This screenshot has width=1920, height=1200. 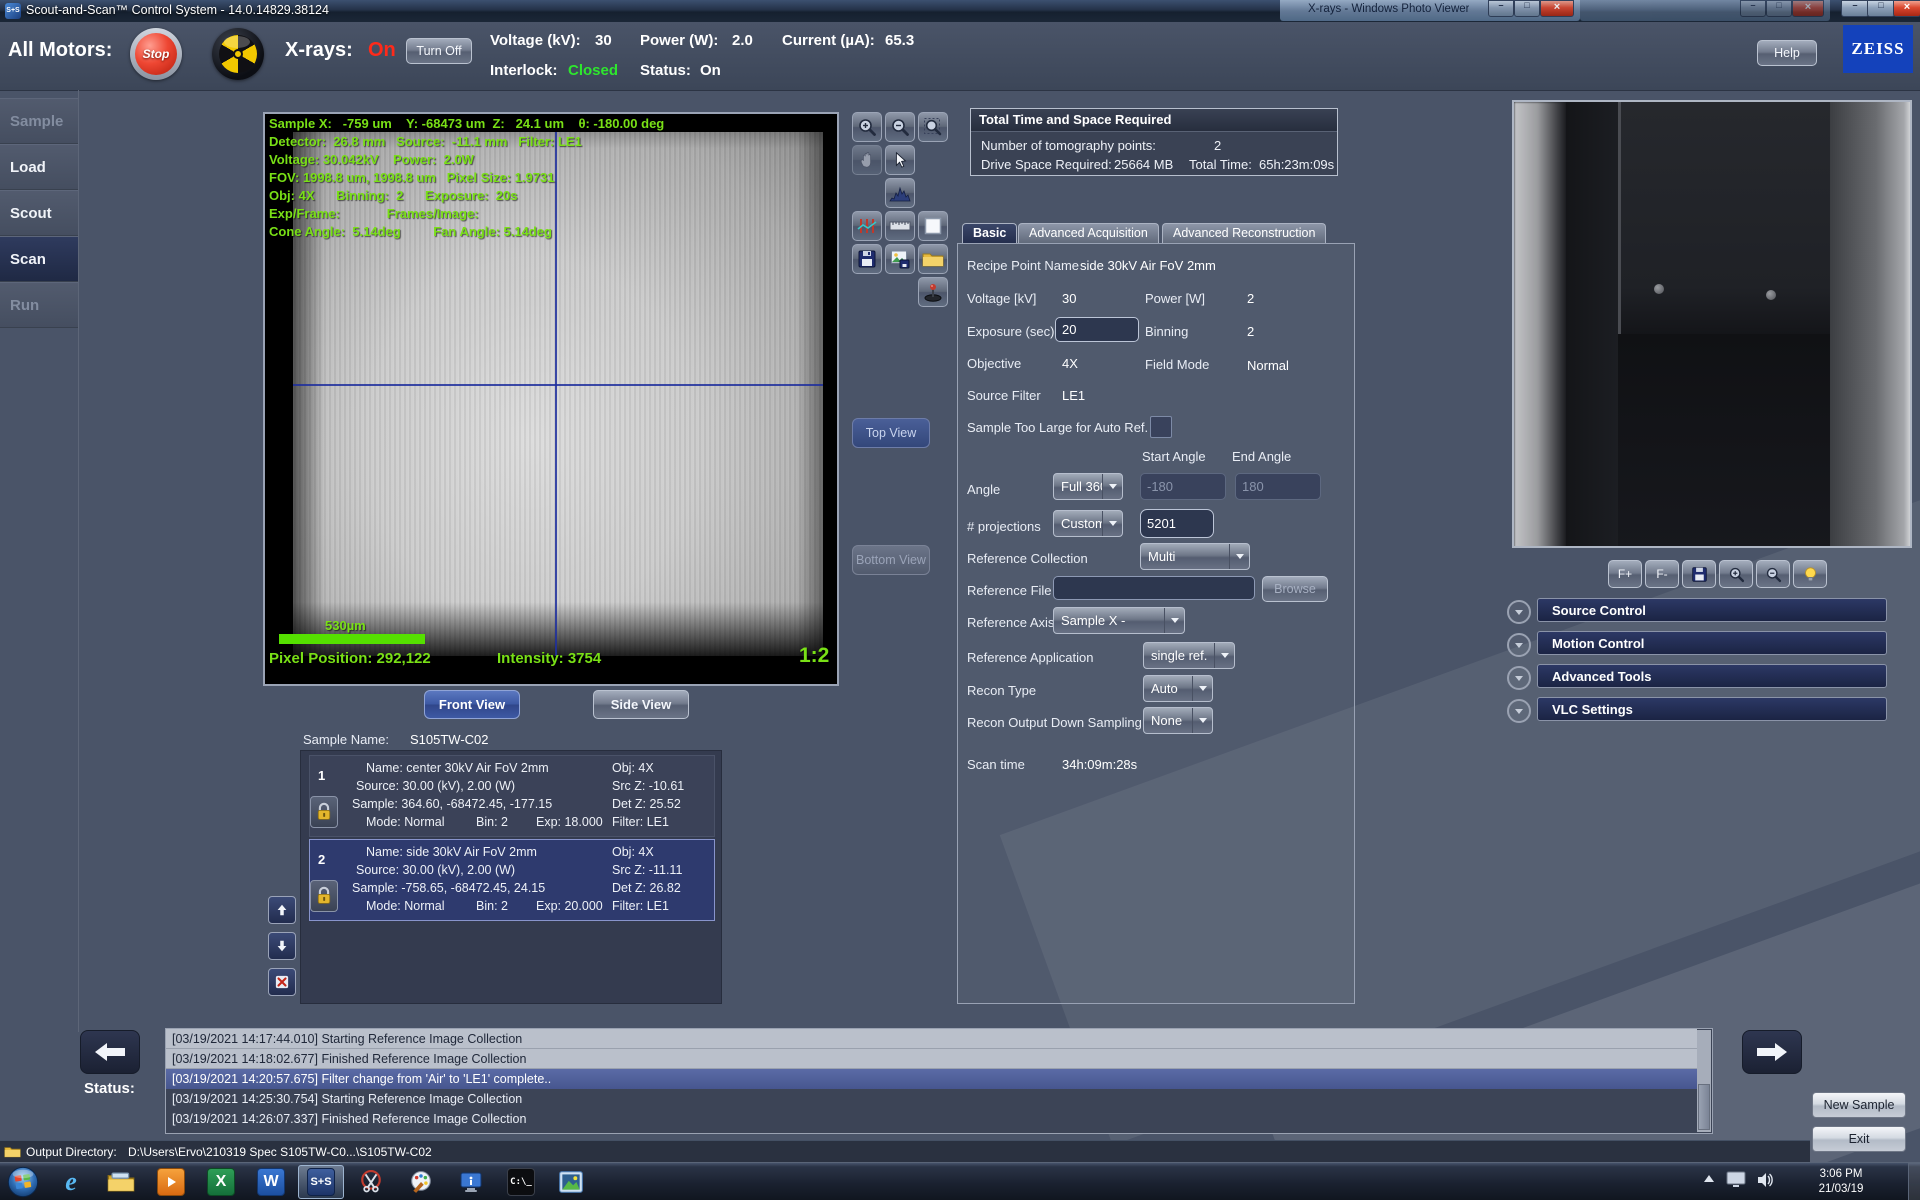 What do you see at coordinates (1119, 620) in the screenshot?
I see `ref-axis-dropdown: Sample X -` at bounding box center [1119, 620].